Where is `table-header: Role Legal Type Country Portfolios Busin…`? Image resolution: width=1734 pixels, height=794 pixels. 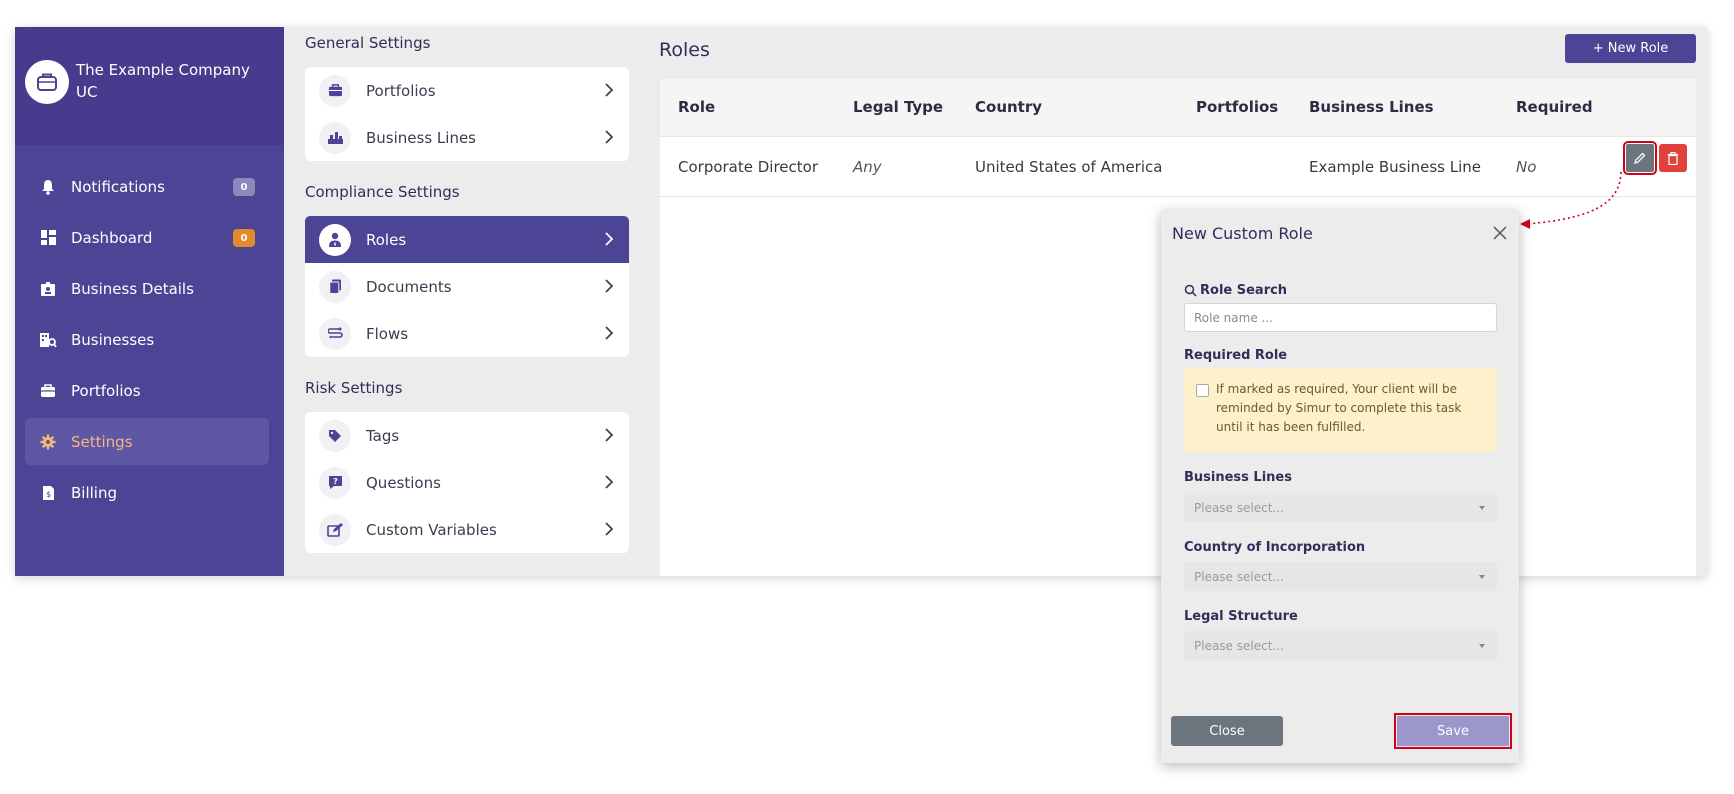
table-header: Role Legal Type Country Portfolios Busin… is located at coordinates (1178, 108).